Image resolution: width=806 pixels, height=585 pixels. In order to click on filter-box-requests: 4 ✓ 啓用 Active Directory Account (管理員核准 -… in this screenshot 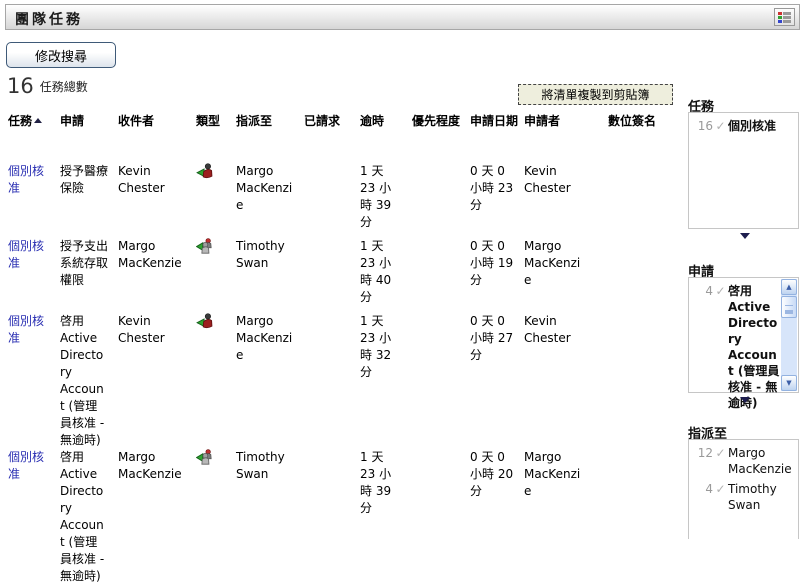, I will do `click(743, 343)`.